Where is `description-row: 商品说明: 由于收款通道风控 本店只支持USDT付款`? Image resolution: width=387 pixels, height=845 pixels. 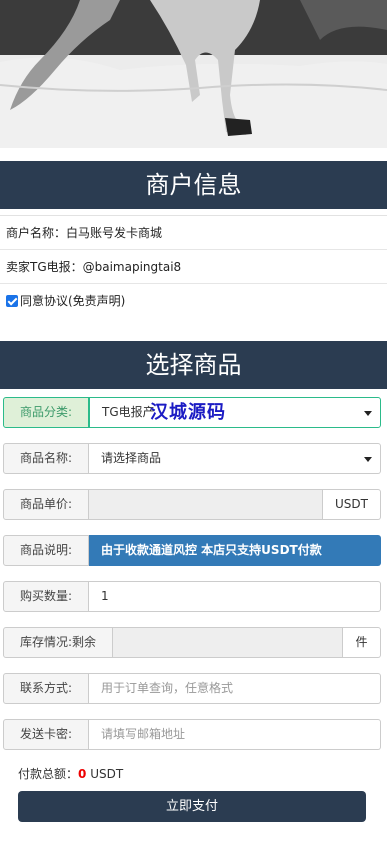 description-row: 商品说明: 由于收款通道风控 本店只支持USDT付款 is located at coordinates (192, 550).